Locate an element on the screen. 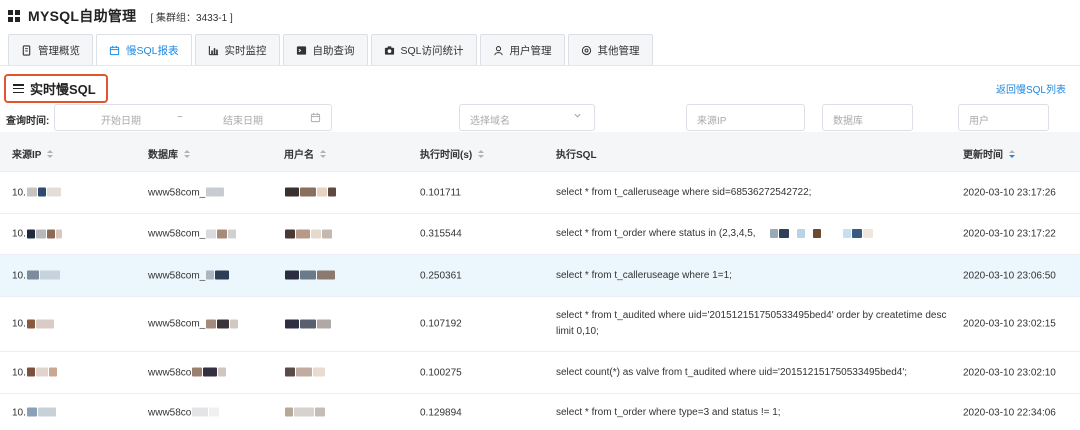 The height and width of the screenshot is (430, 1080). exec-time-cell: 0.101711 is located at coordinates (440, 192).